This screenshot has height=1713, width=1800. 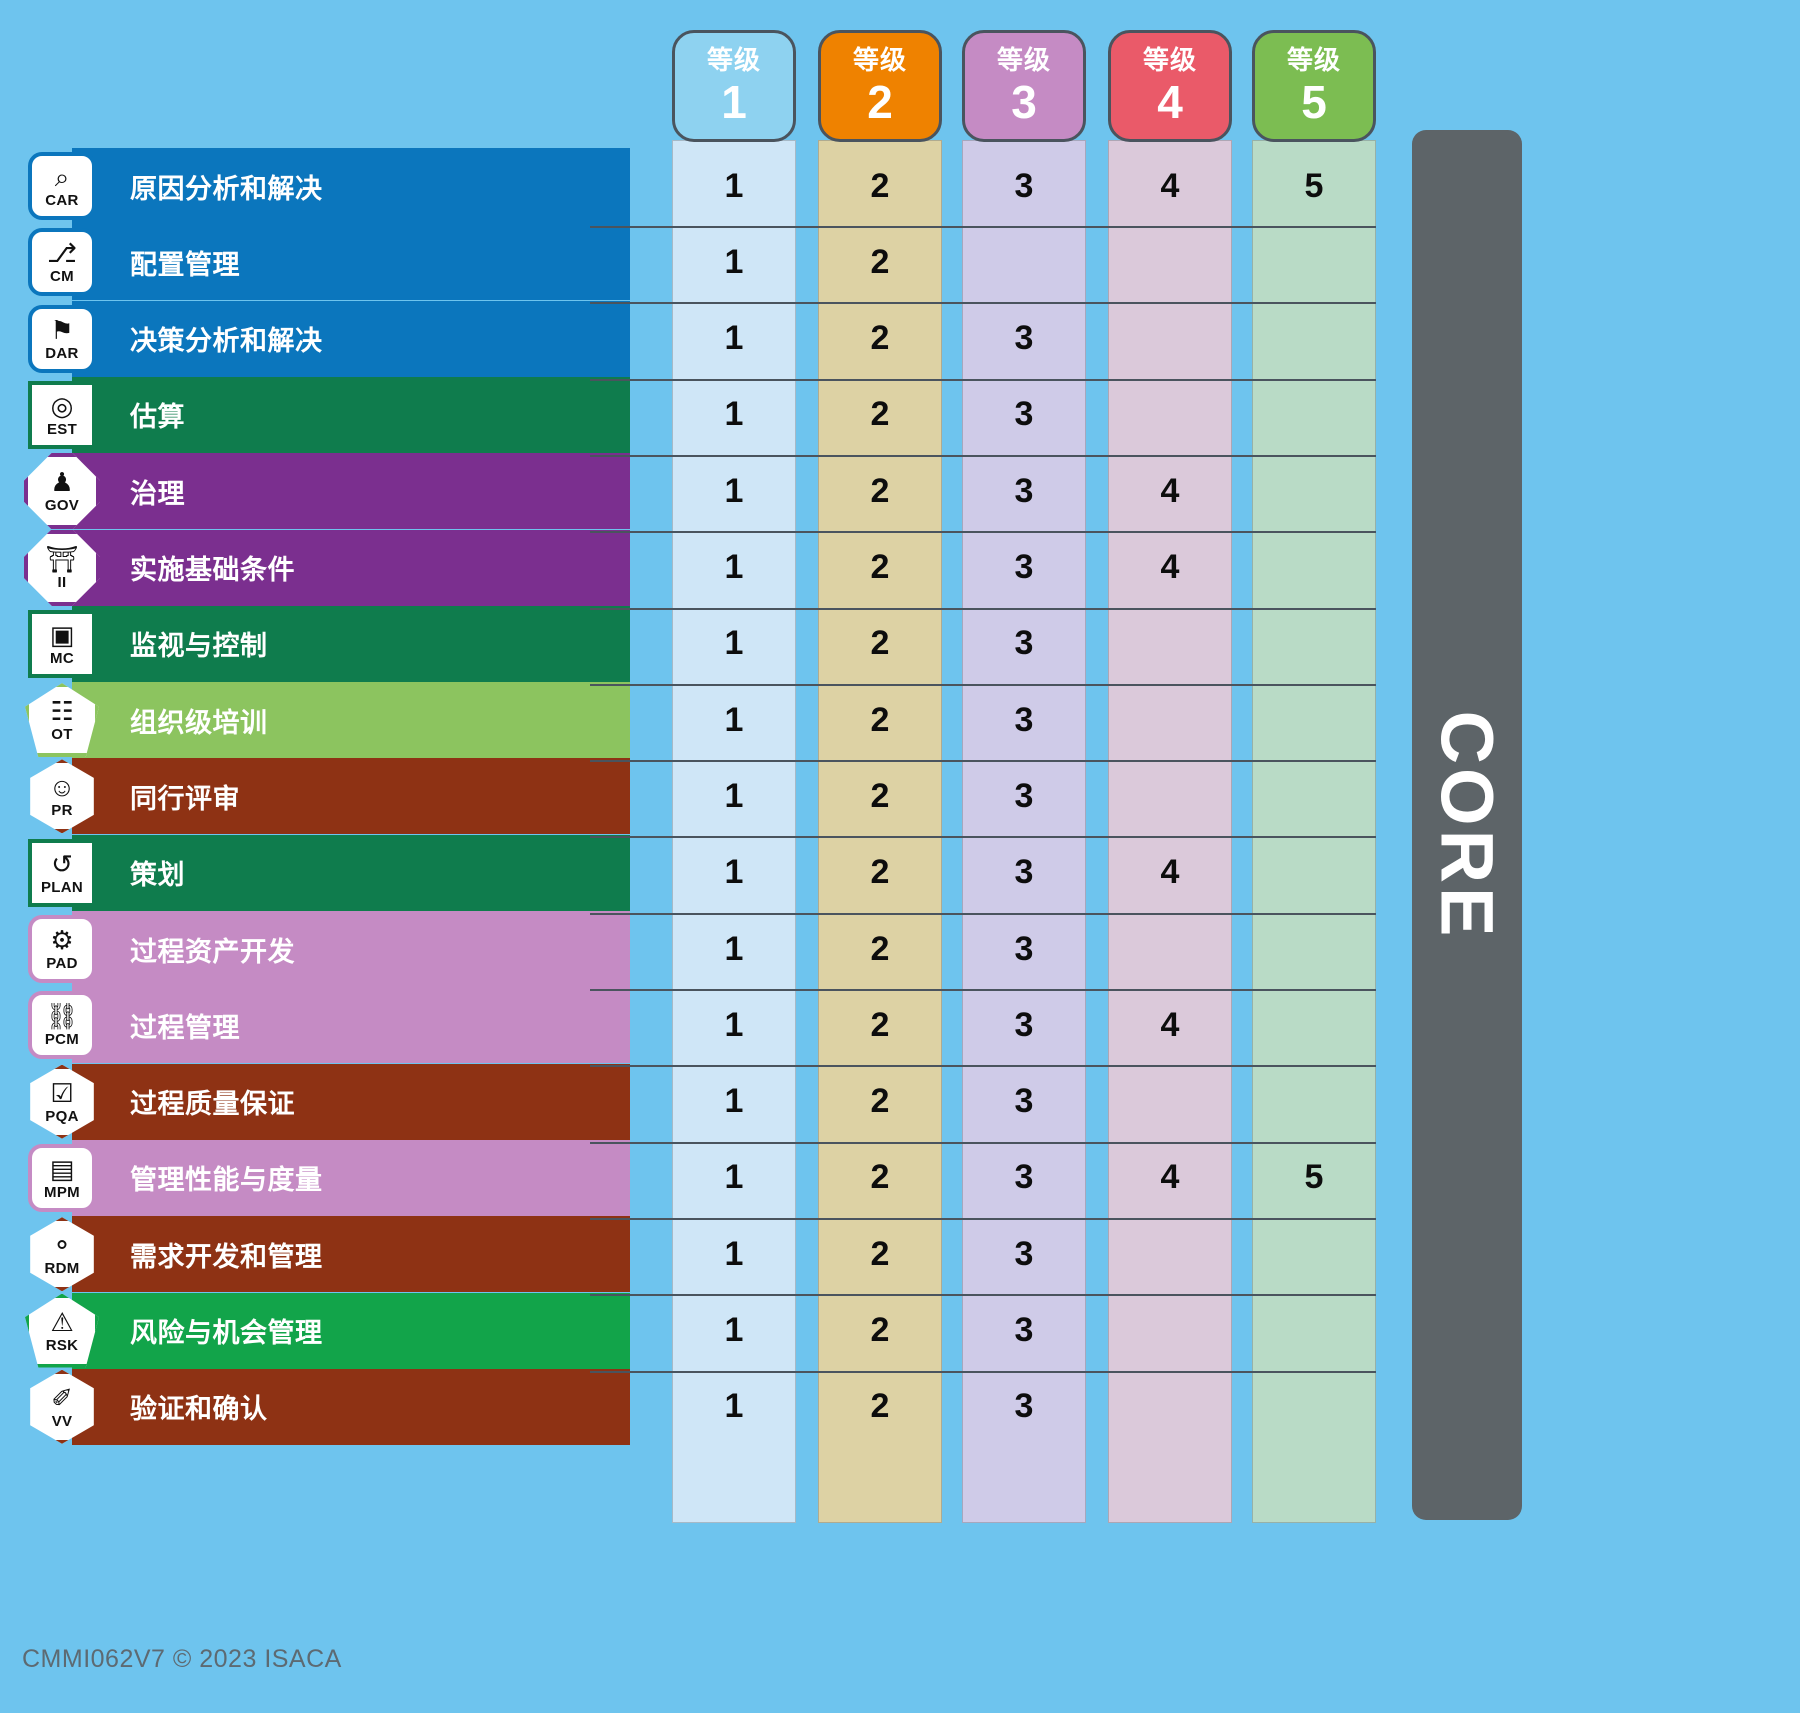 I want to click on mpm-icon: ▤ MPM, so click(x=62, y=1177).